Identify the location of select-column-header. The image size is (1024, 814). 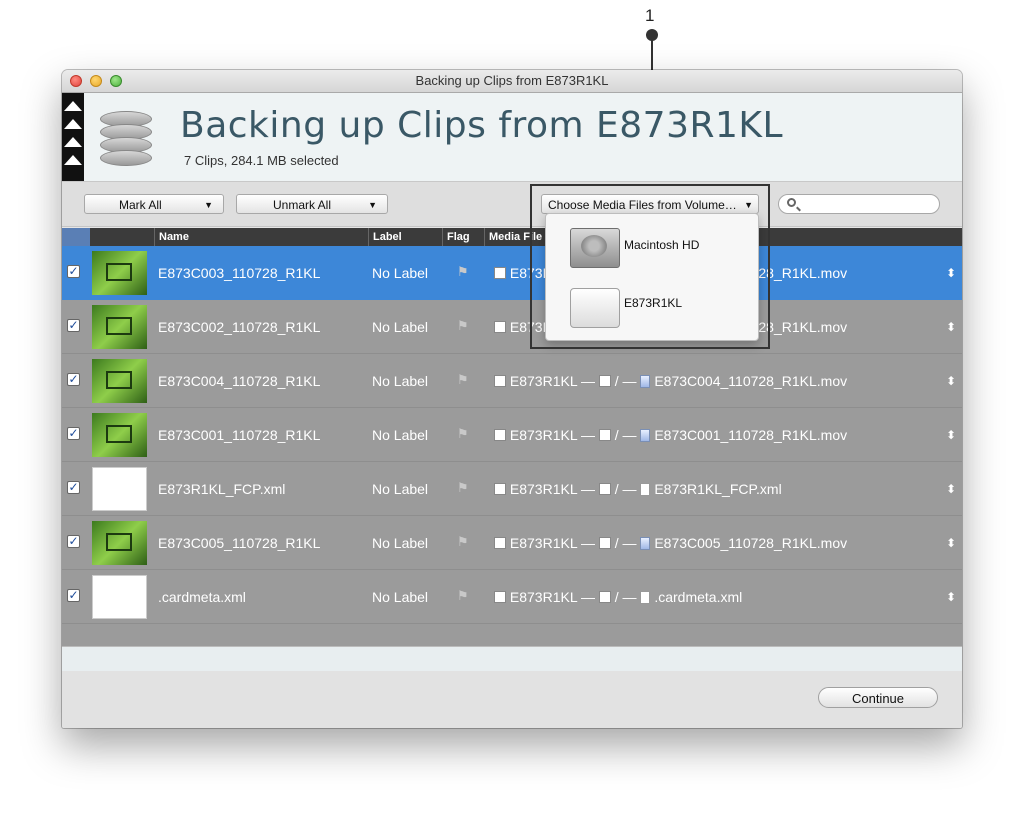
(76, 237).